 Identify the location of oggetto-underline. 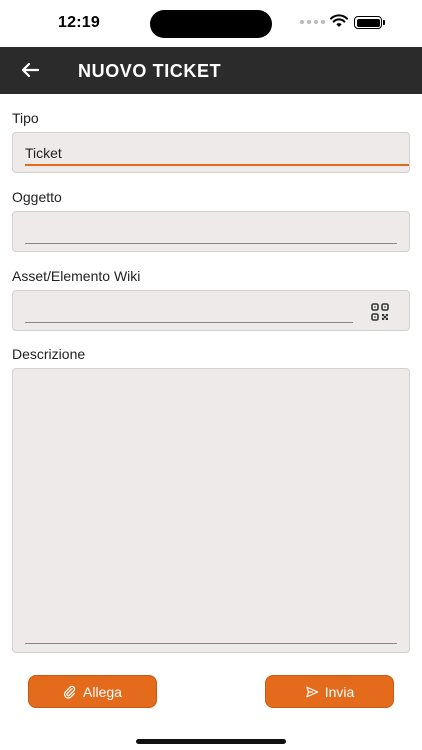
(211, 243).